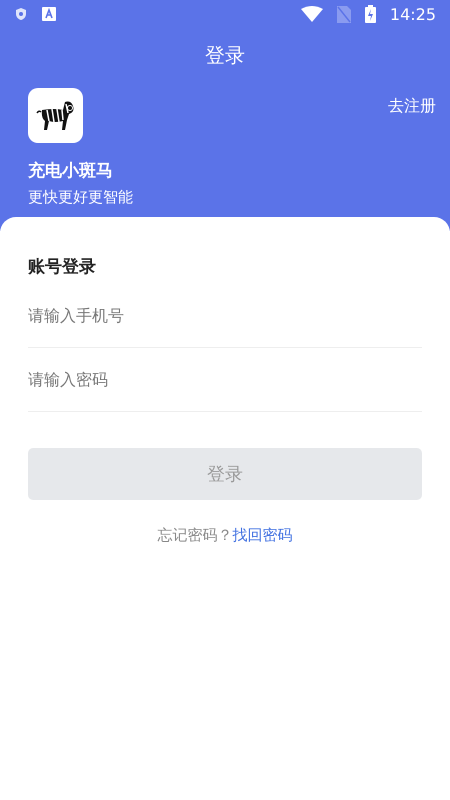  What do you see at coordinates (70, 171) in the screenshot?
I see `app-name: 充电小斑马` at bounding box center [70, 171].